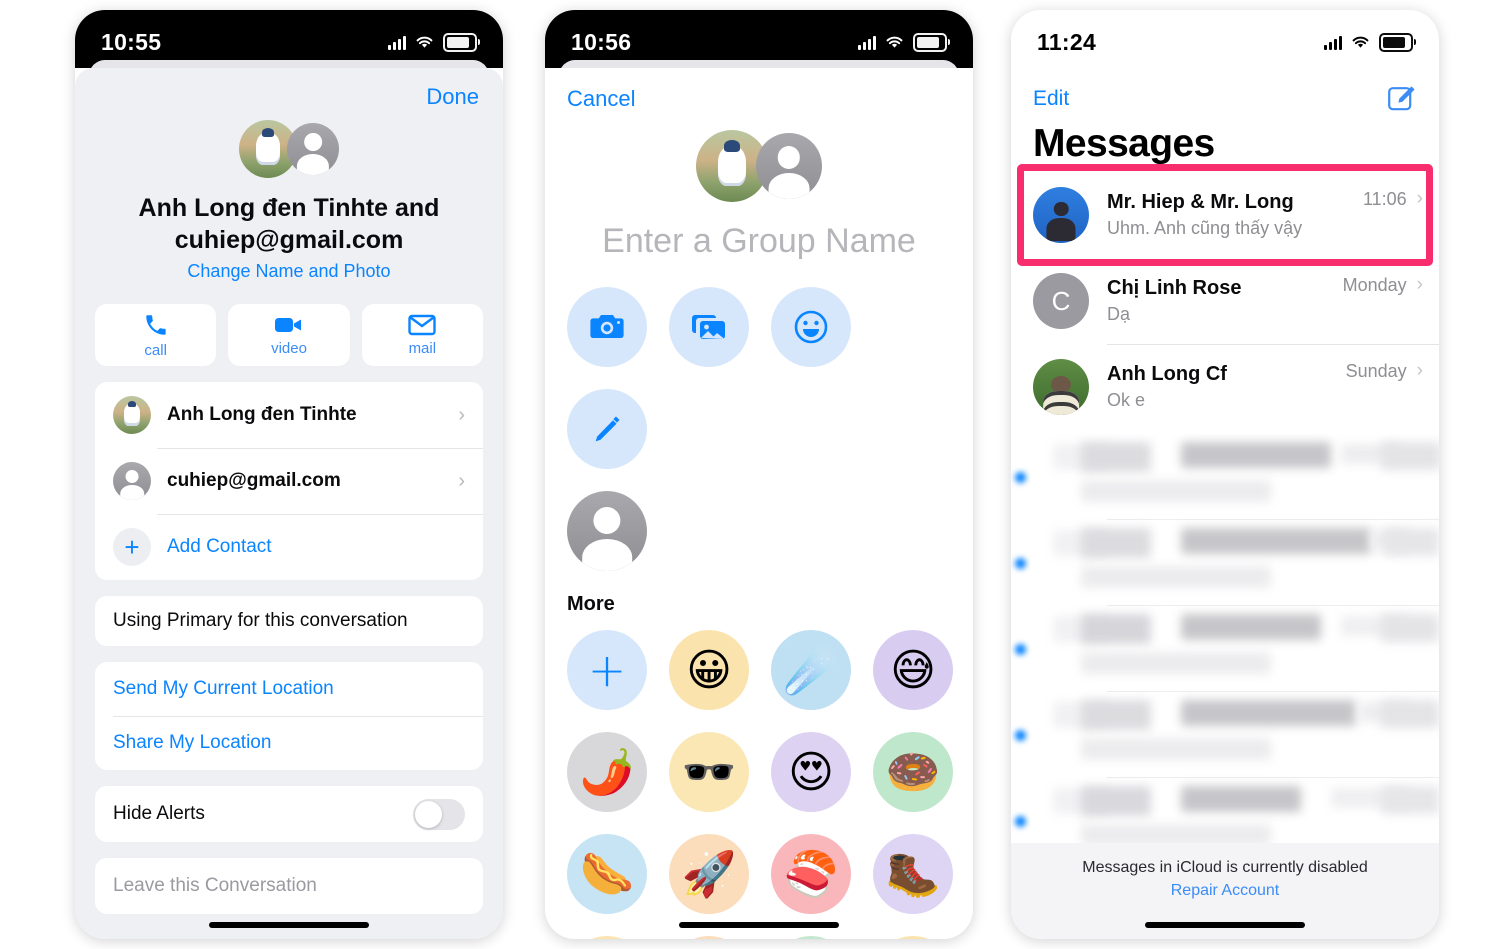 This screenshot has height=949, width=1505. I want to click on add-contact-label: Add Contact, so click(219, 546).